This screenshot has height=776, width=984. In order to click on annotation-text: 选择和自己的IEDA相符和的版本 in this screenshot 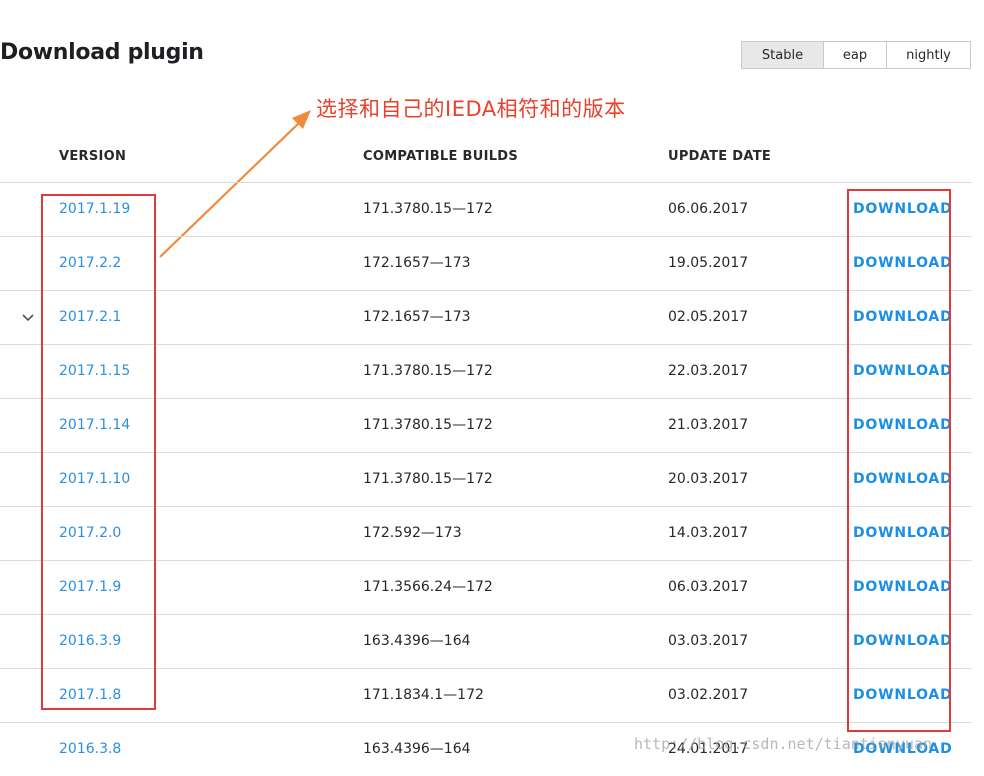, I will do `click(471, 109)`.